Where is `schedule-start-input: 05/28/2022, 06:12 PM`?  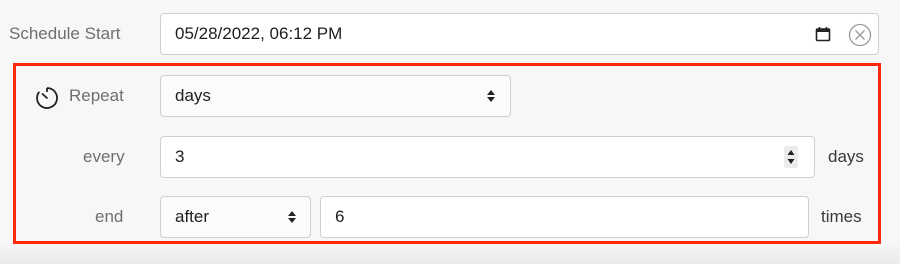 schedule-start-input: 05/28/2022, 06:12 PM is located at coordinates (519, 34).